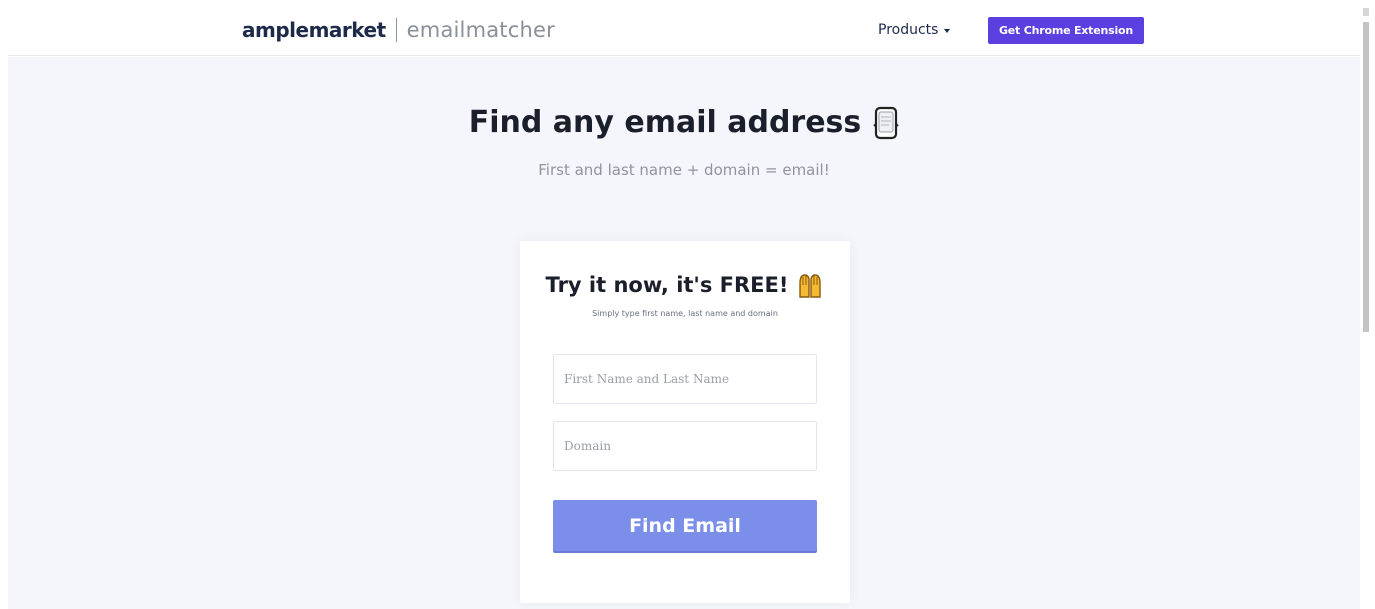  I want to click on products-menu: Products, so click(914, 30).